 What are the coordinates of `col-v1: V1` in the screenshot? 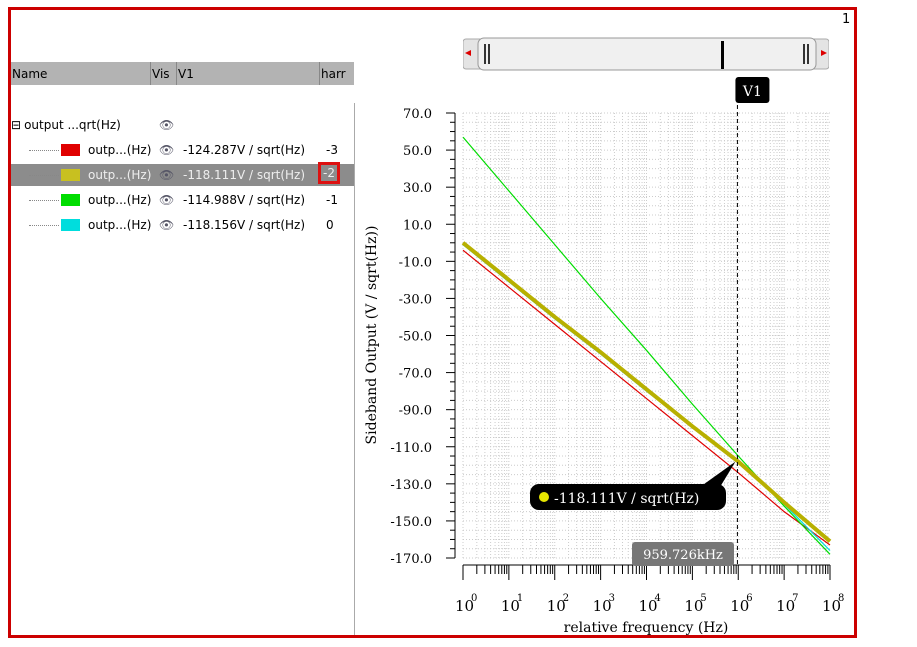 It's located at (248, 73).